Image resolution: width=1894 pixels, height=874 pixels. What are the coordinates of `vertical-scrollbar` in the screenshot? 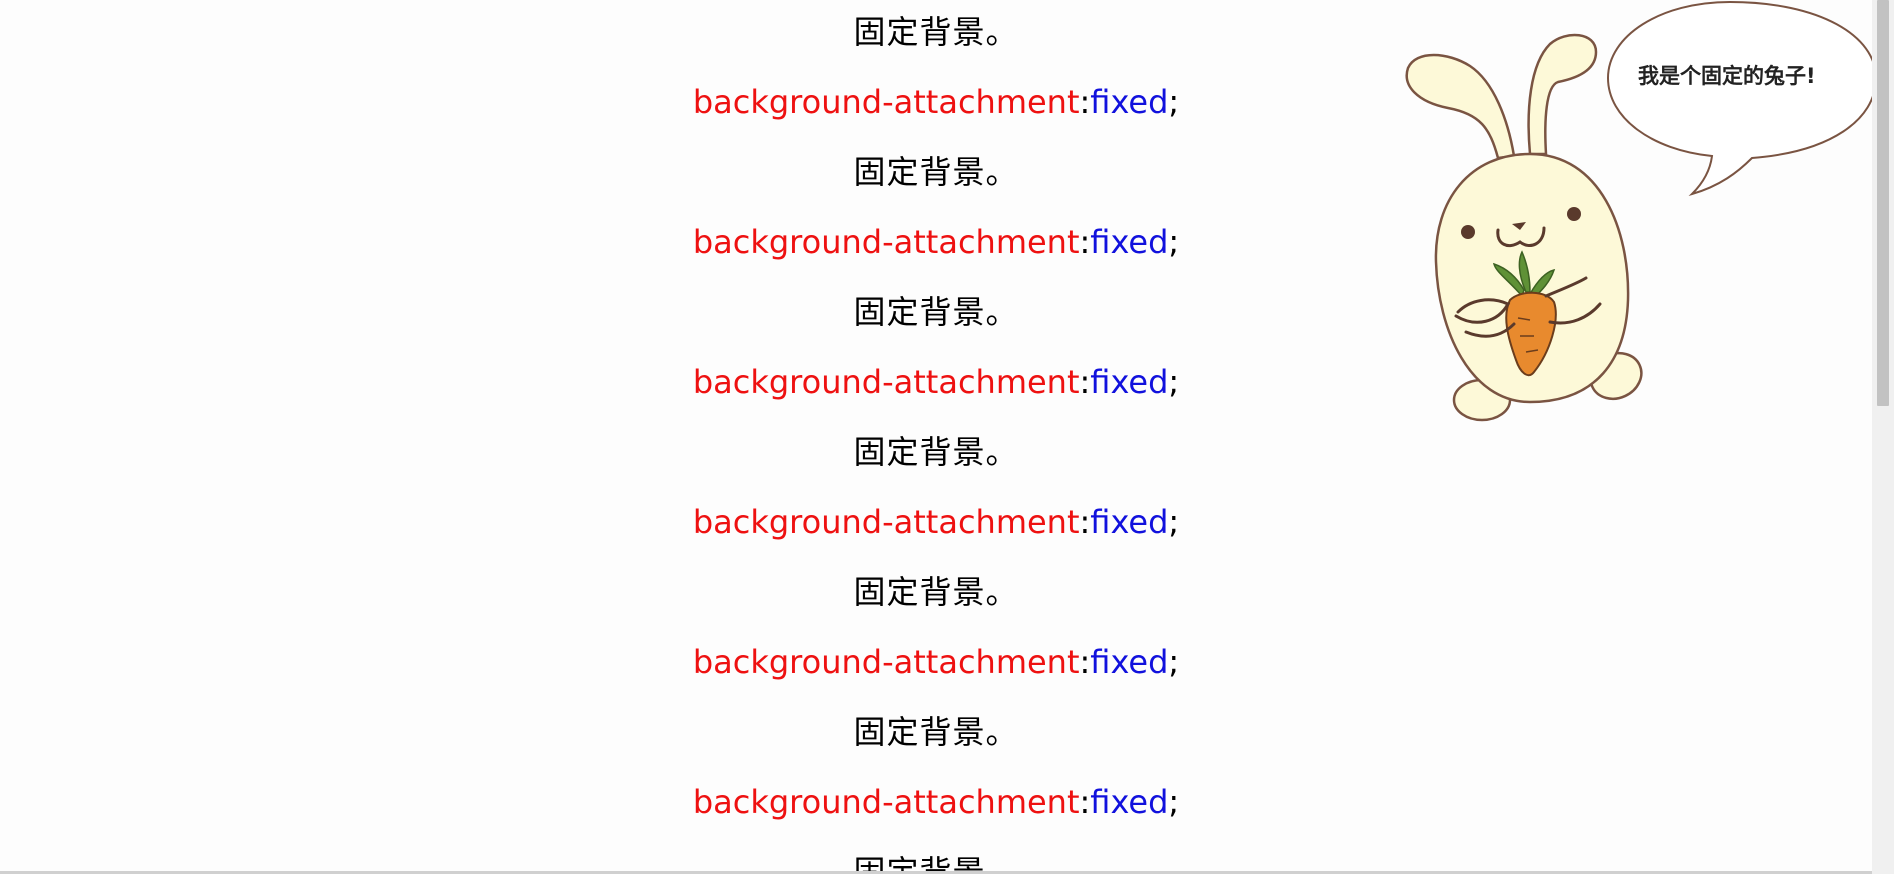 It's located at (1883, 437).